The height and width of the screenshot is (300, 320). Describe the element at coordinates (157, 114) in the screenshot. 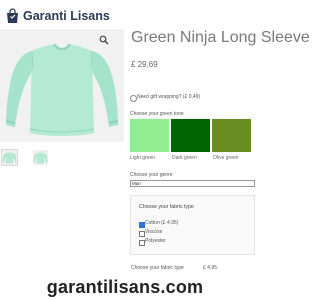

I see `green-tone-label: Choose your green tone` at that location.